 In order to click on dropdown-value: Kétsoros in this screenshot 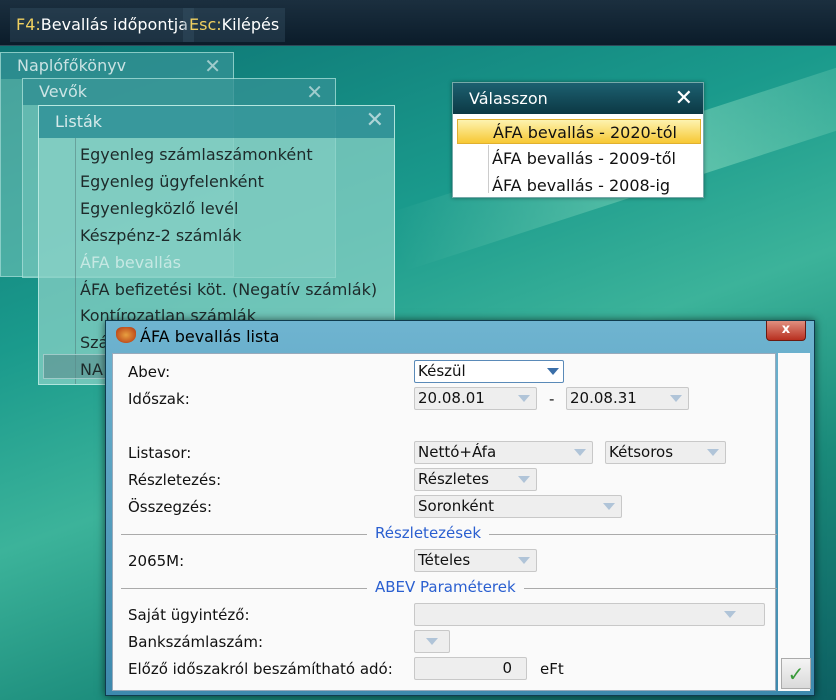, I will do `click(641, 452)`.